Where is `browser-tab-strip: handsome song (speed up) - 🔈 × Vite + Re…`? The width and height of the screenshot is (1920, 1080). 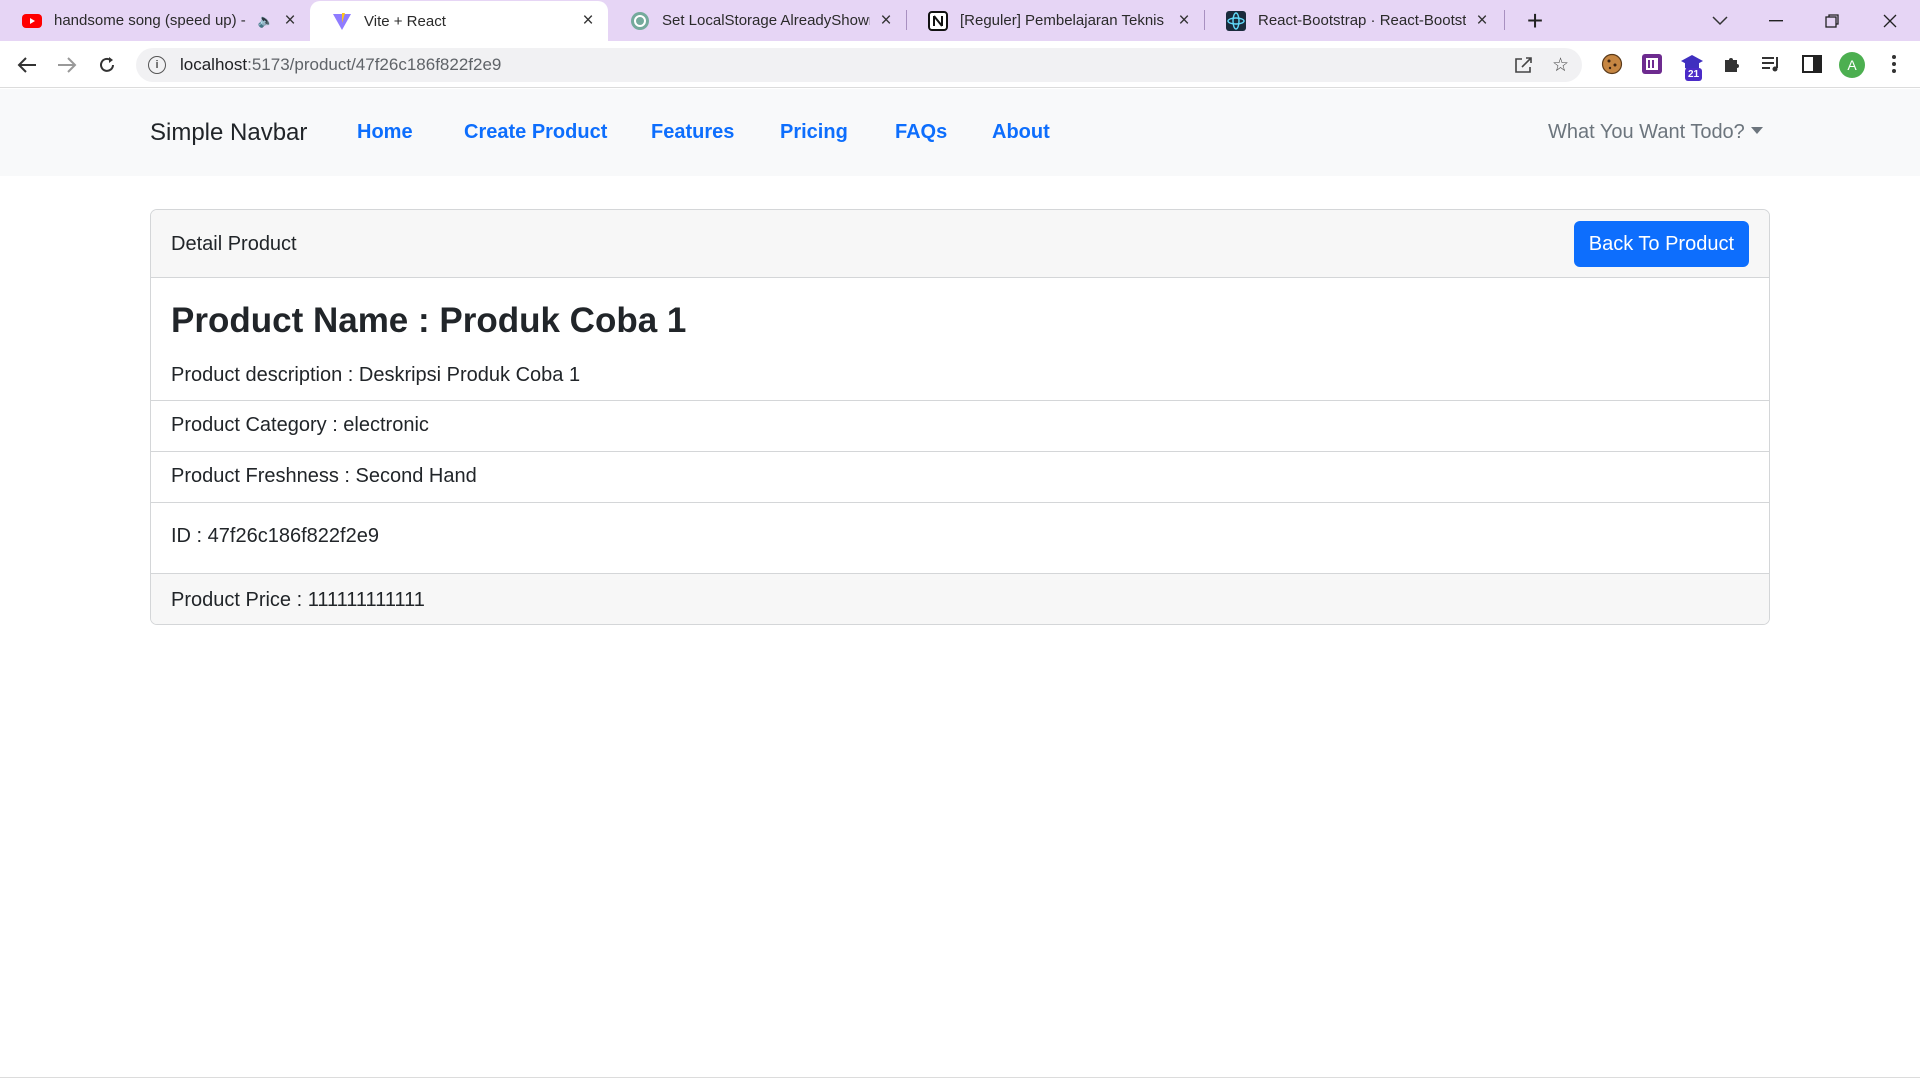 browser-tab-strip: handsome song (speed up) - 🔈 × Vite + Re… is located at coordinates (960, 20).